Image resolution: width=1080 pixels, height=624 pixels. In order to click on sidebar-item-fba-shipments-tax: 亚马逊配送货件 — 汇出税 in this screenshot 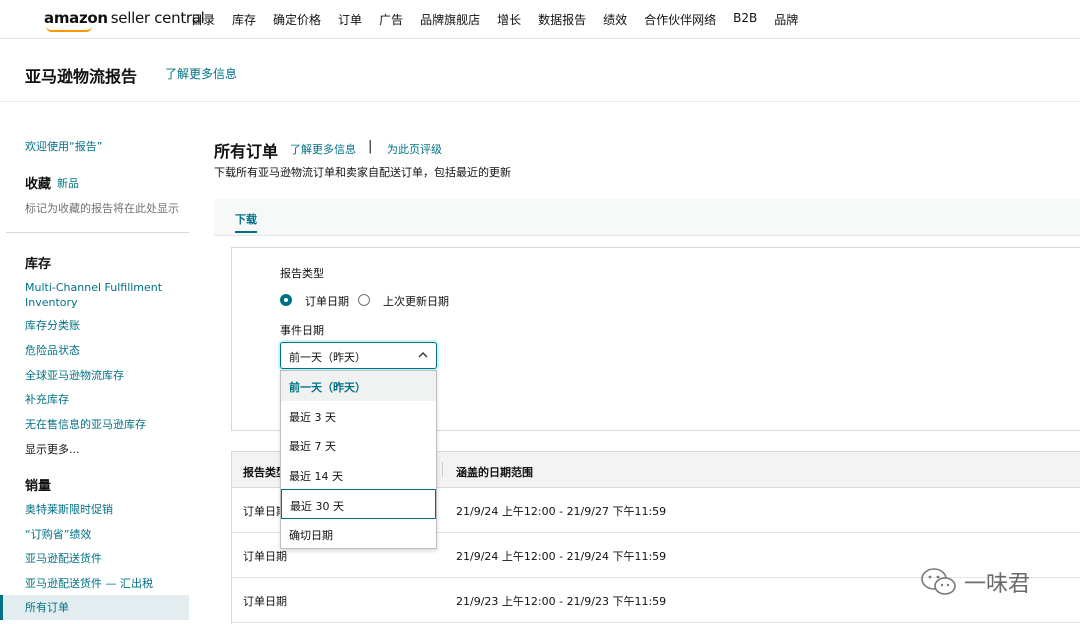, I will do `click(89, 583)`.